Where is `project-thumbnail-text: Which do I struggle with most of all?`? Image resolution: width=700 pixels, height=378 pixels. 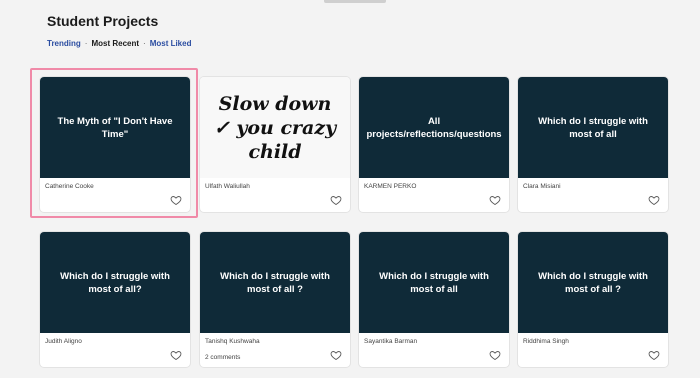
project-thumbnail-text: Which do I struggle with most of all? is located at coordinates (115, 282).